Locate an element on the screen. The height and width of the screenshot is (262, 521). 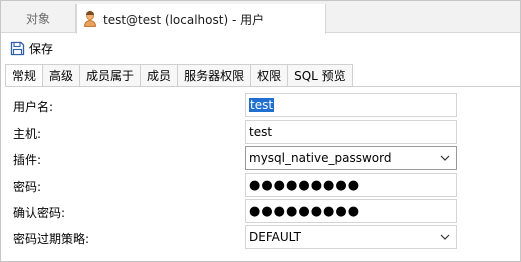
confirm-password-value: ●●●●●●●●● is located at coordinates (305, 211).